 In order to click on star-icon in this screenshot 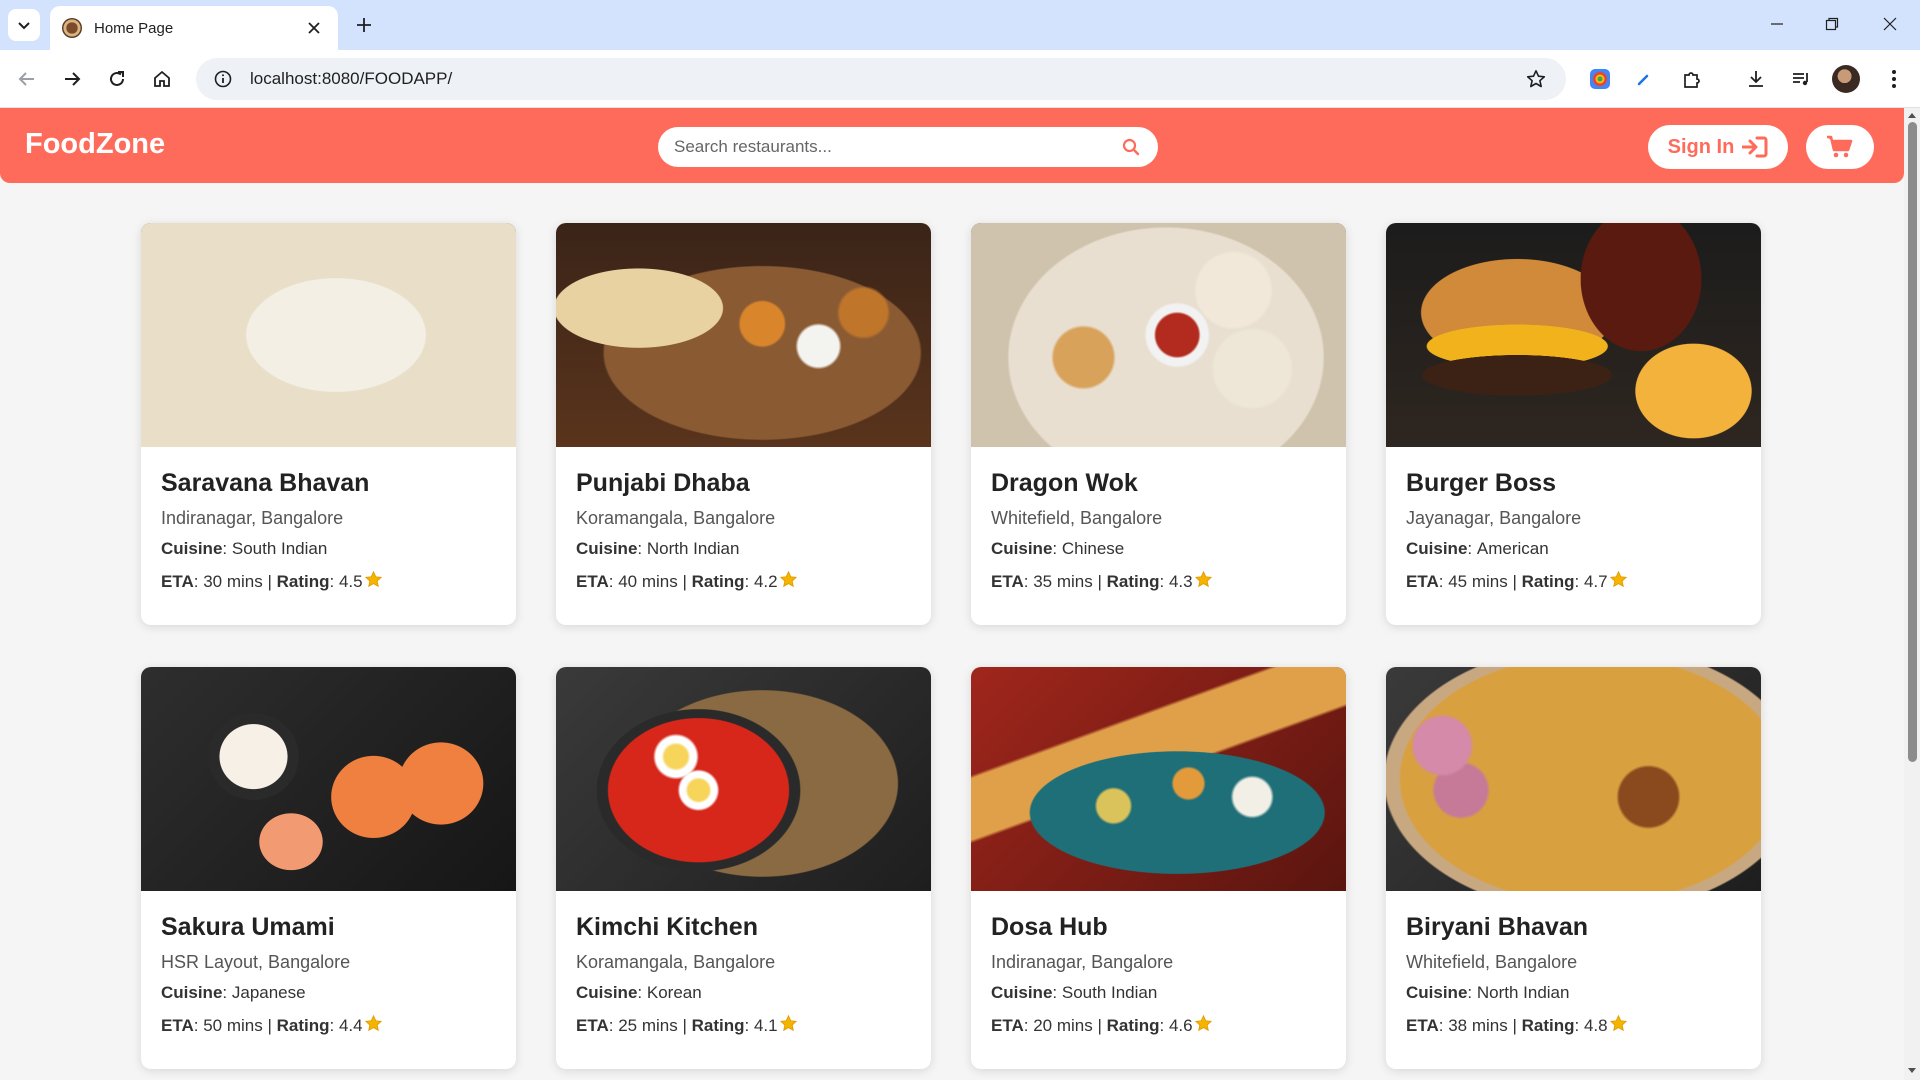, I will do `click(1618, 1025)`.